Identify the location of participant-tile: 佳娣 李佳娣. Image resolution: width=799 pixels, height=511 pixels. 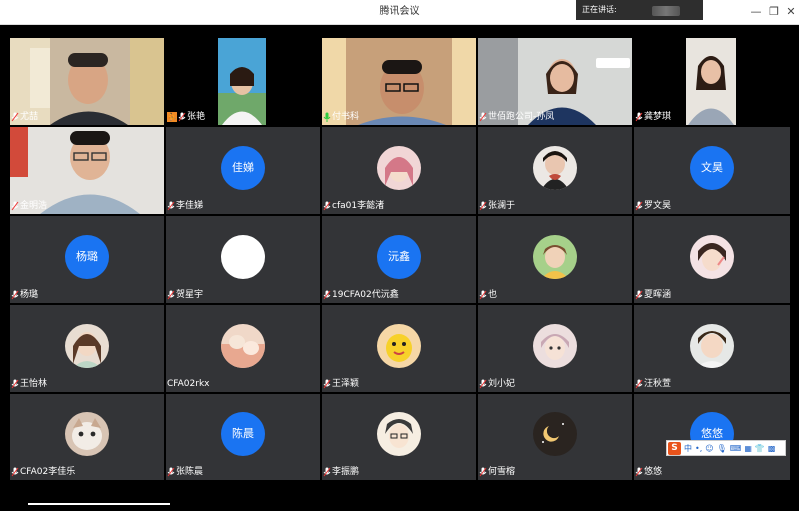
(243, 170).